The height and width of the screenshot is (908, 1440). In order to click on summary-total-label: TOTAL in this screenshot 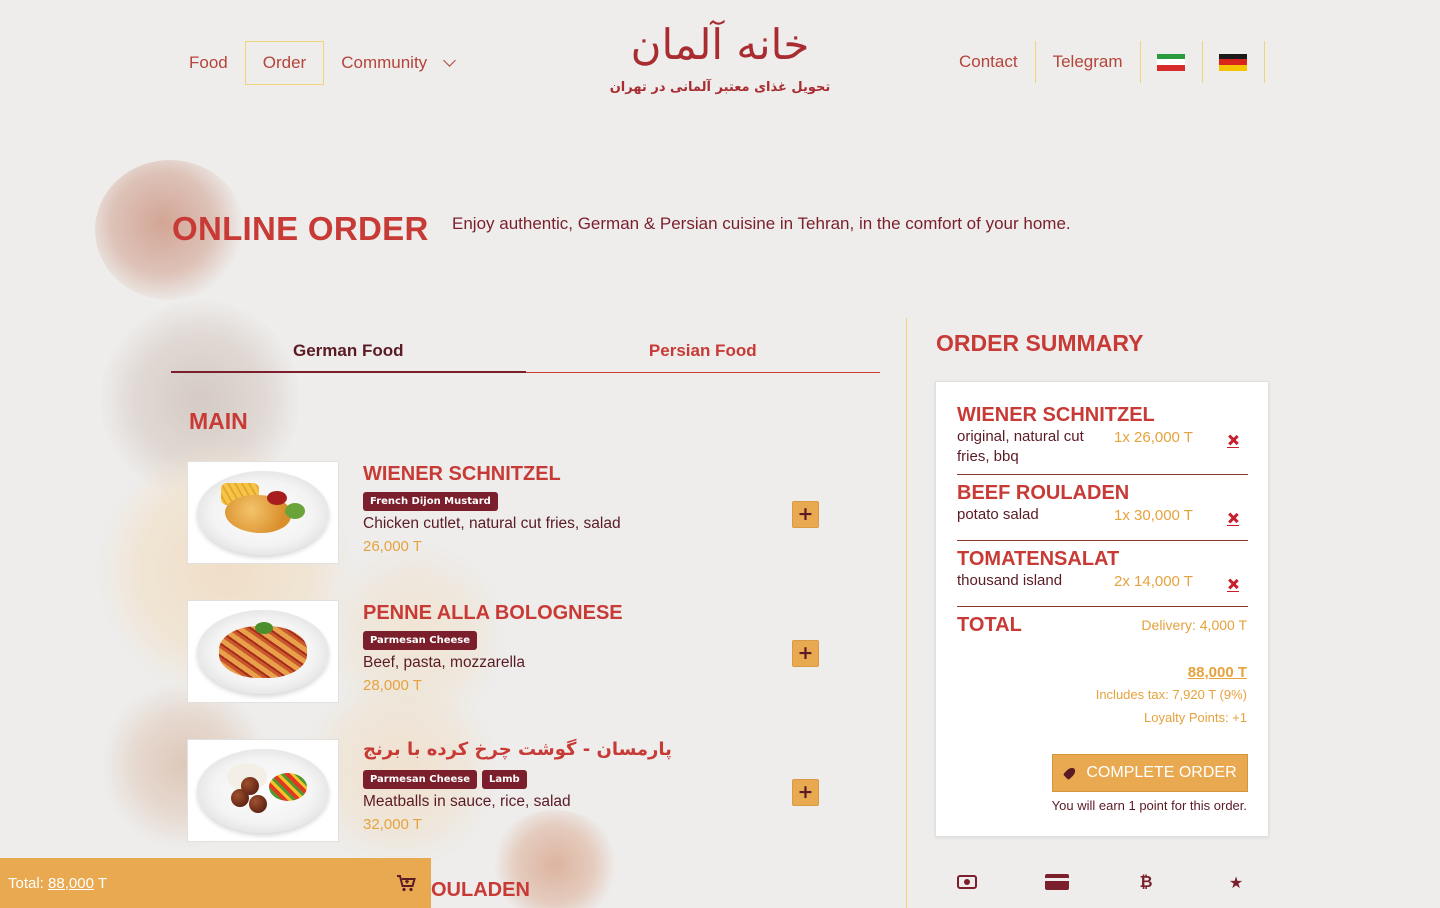, I will do `click(989, 625)`.